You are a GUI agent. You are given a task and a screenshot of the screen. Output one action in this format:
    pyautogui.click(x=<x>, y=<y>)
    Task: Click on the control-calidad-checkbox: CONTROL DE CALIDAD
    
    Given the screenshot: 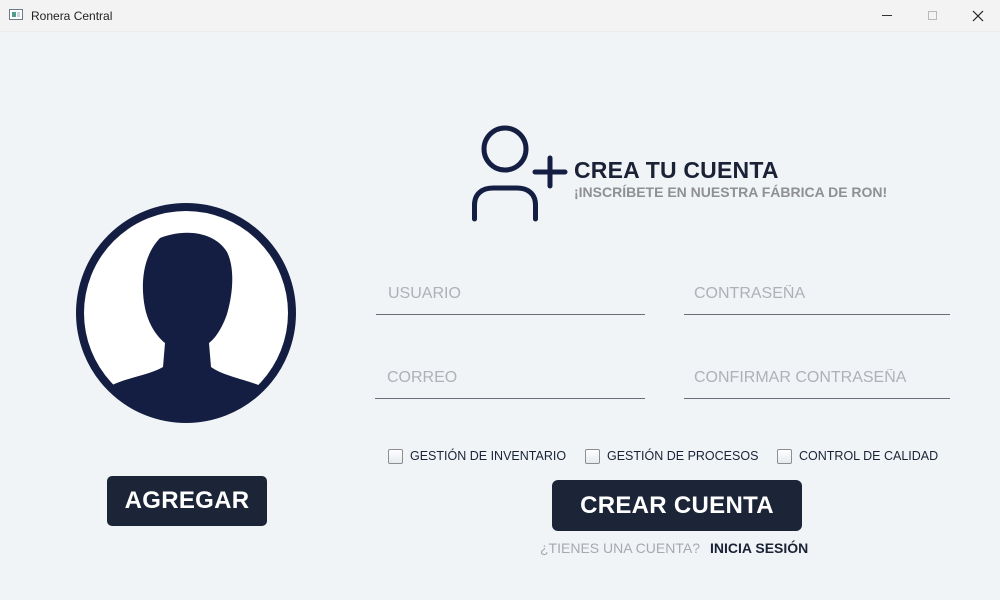 What is the action you would take?
    pyautogui.click(x=857, y=456)
    